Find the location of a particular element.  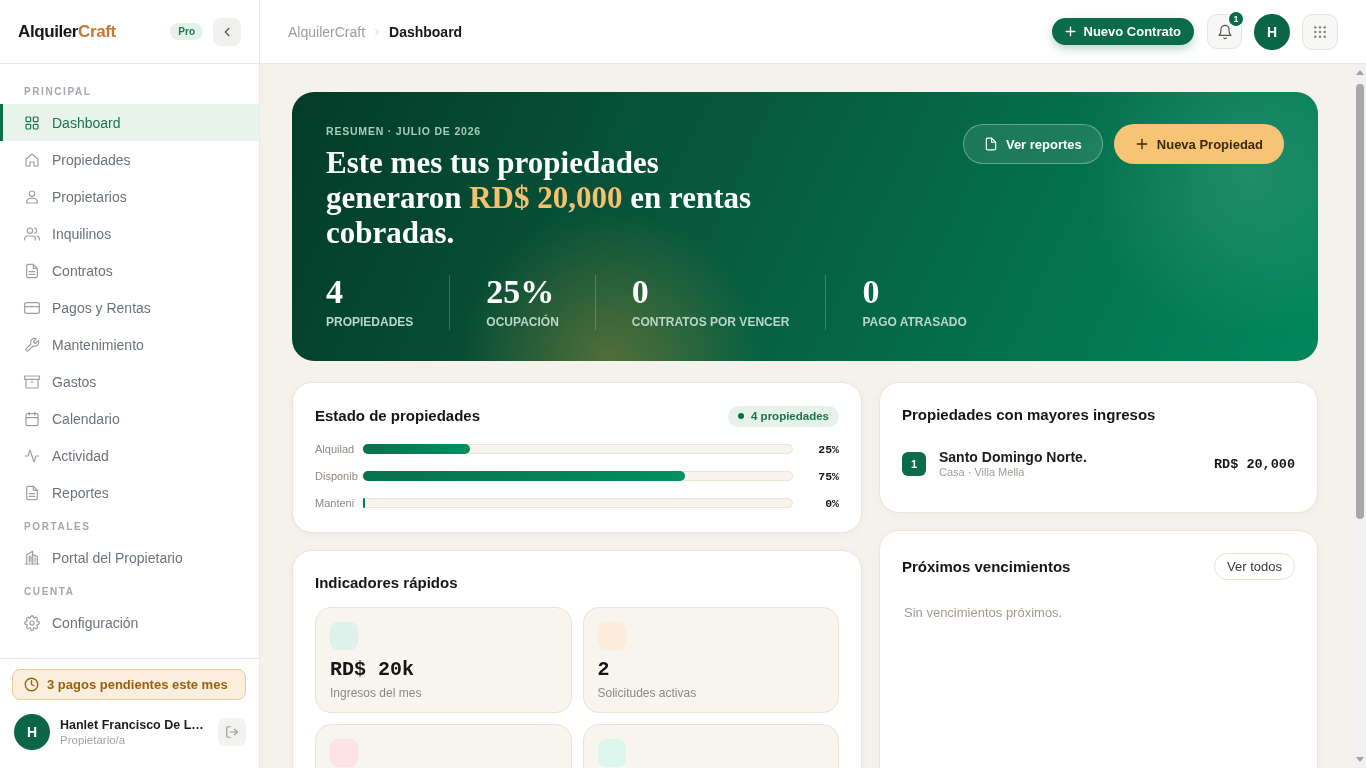

user-role: Propietario/a is located at coordinates (93, 740).